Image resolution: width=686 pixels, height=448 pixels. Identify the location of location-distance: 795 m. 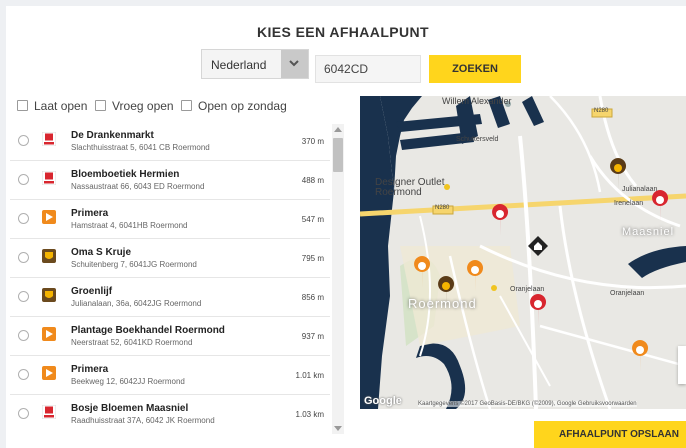
(312, 258).